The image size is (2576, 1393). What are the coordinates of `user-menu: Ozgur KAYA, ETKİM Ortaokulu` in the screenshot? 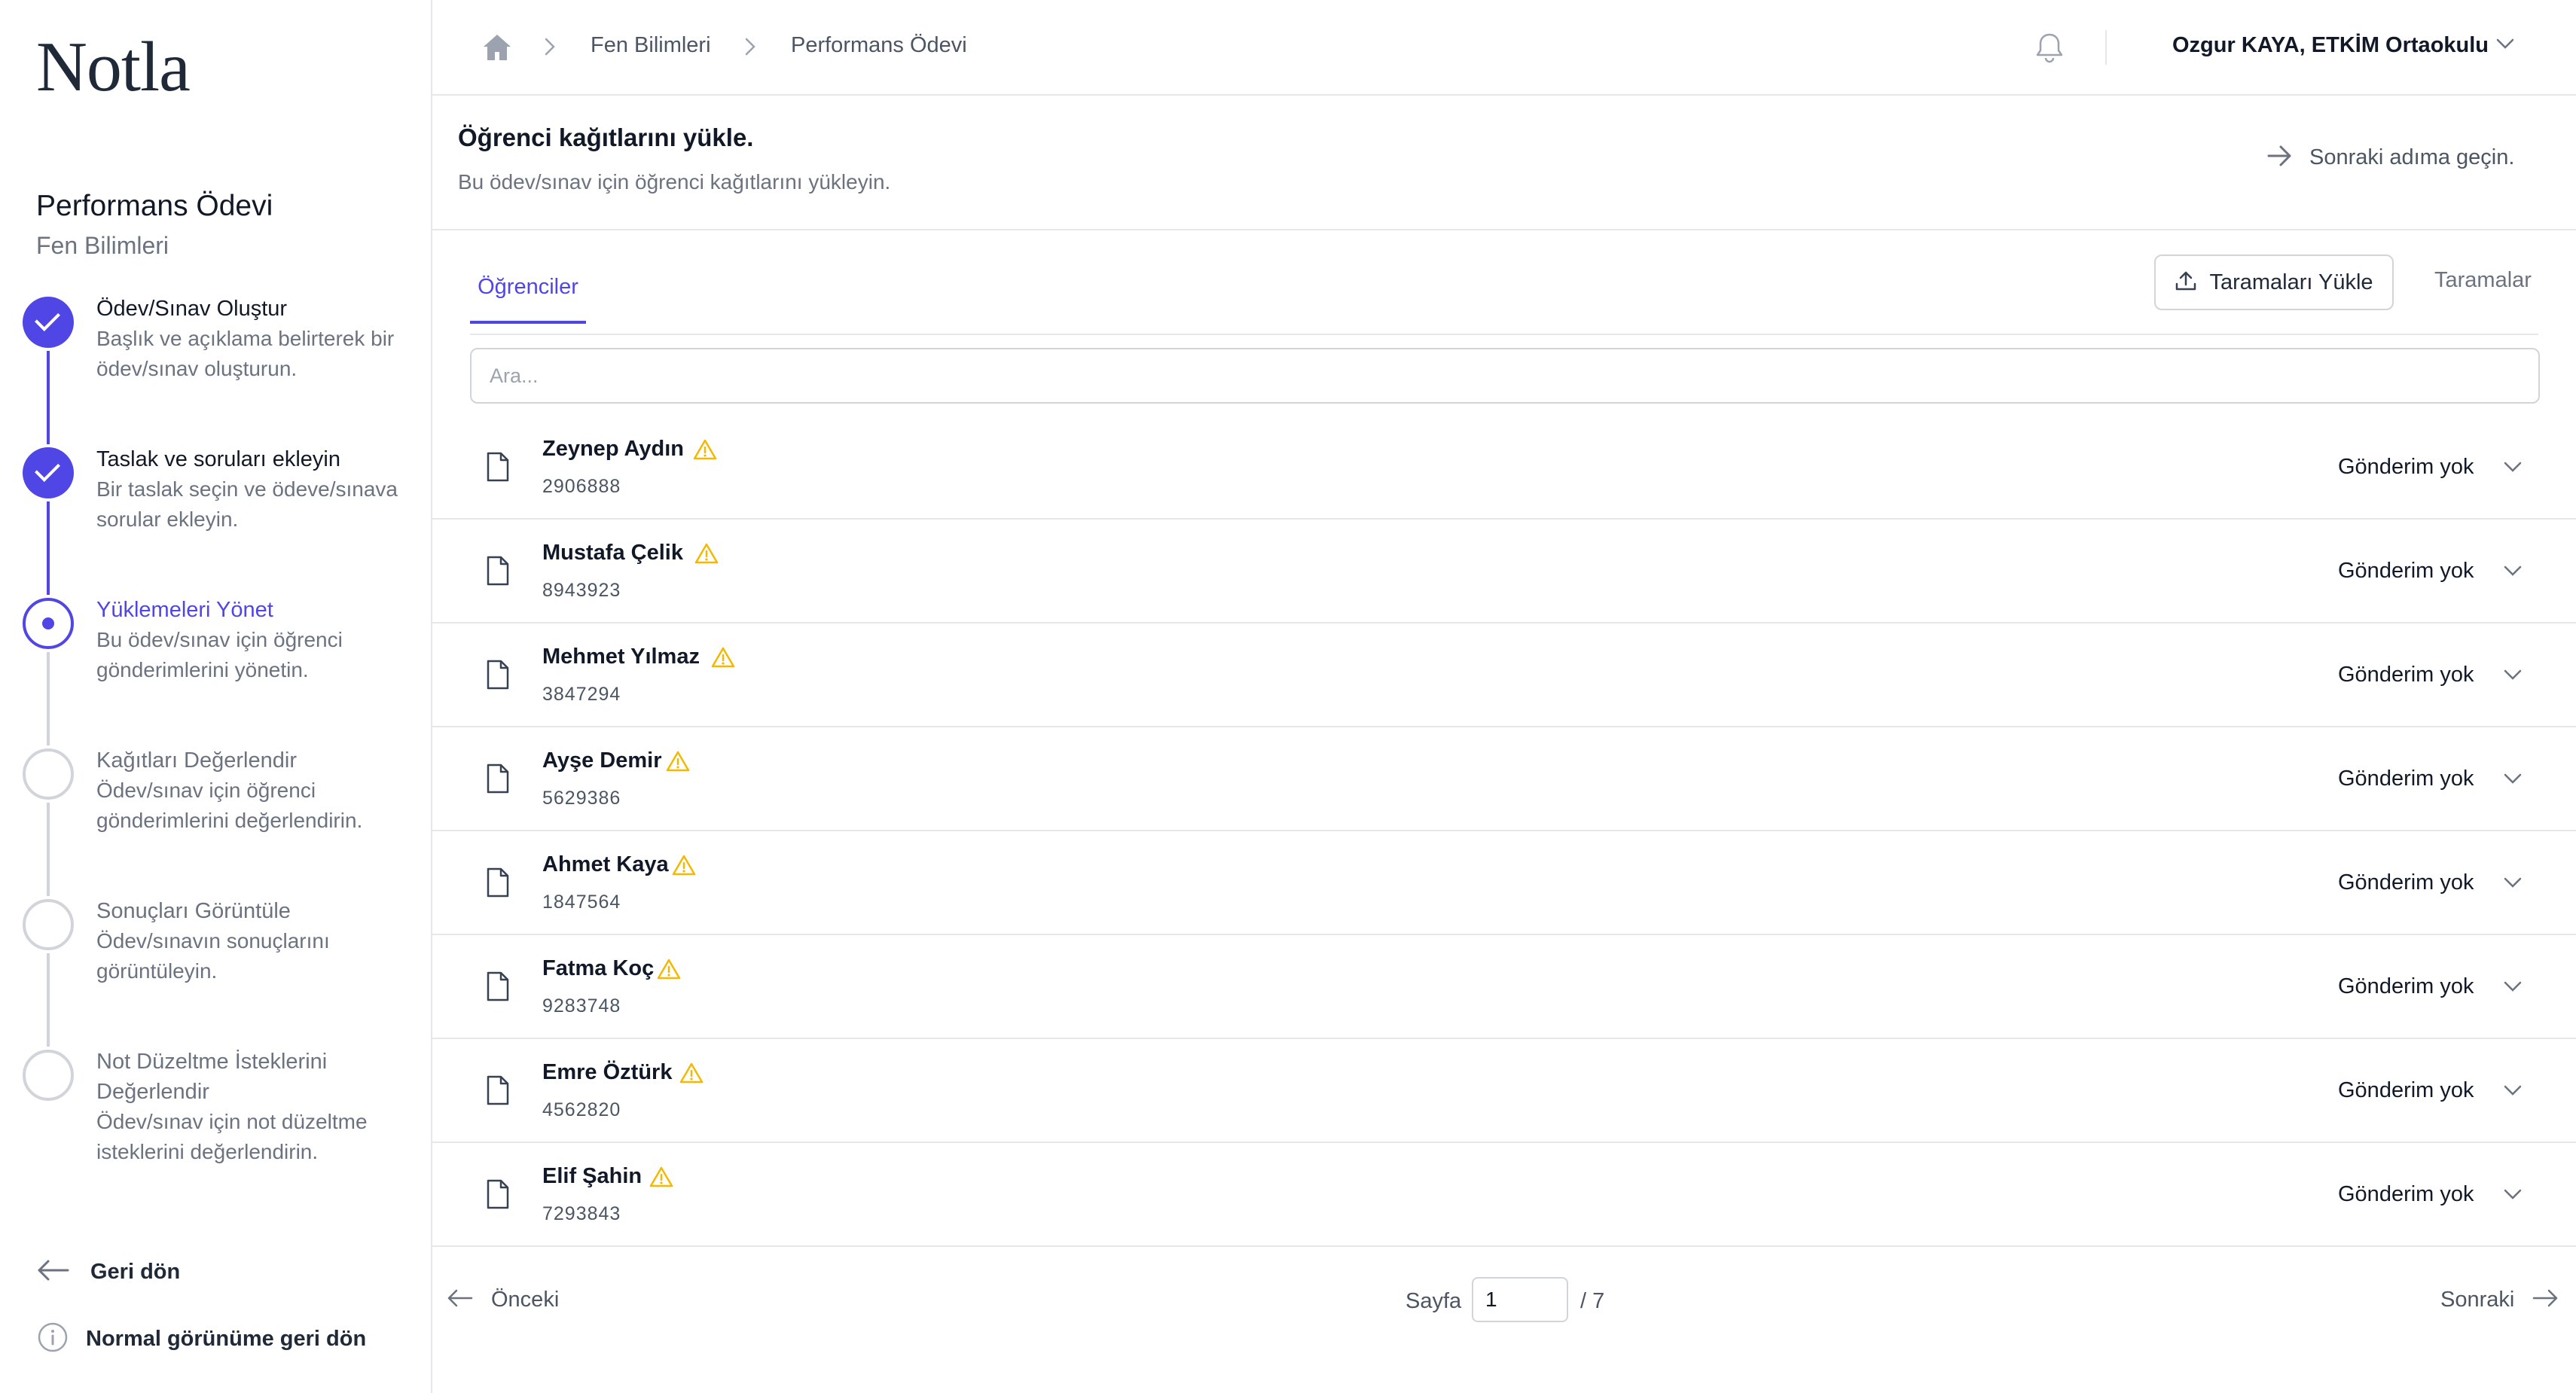 It's located at (2331, 45).